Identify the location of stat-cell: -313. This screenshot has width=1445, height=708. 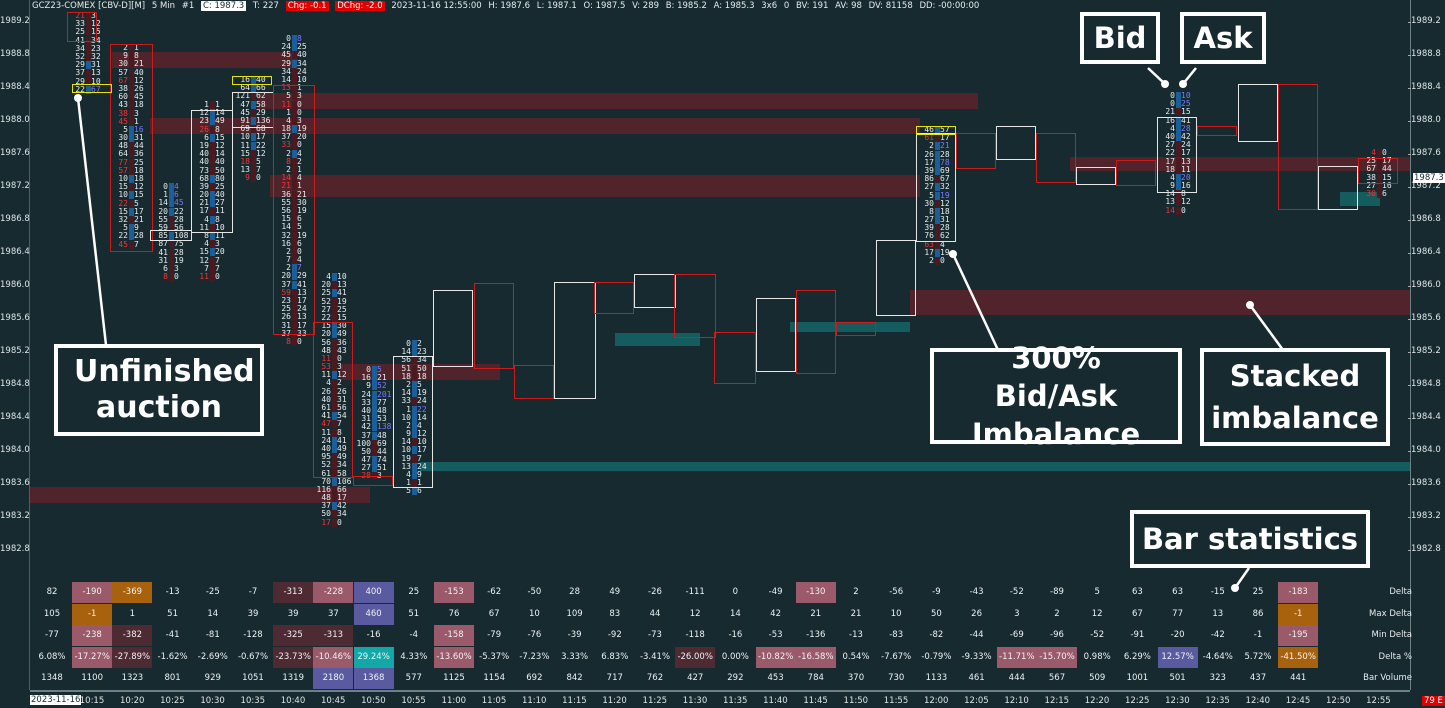
(293, 592).